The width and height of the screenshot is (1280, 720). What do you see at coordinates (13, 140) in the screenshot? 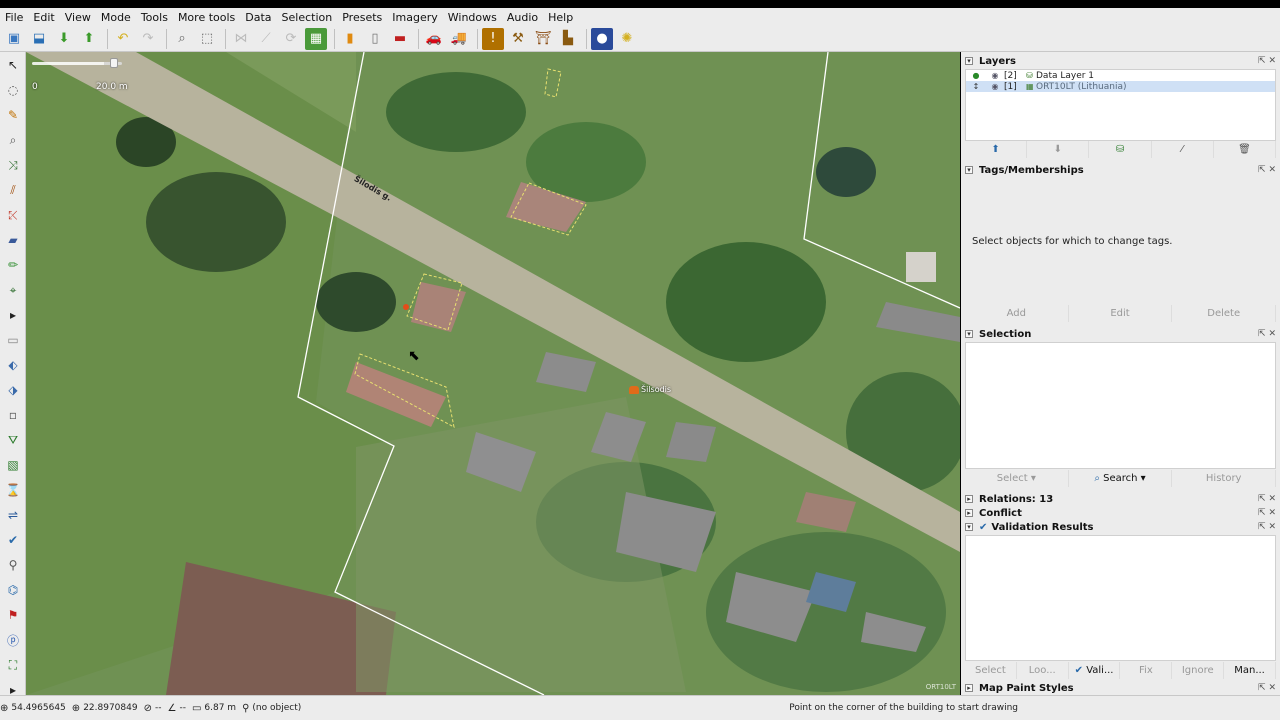
I see `zoom-tool-icon: ⌕` at bounding box center [13, 140].